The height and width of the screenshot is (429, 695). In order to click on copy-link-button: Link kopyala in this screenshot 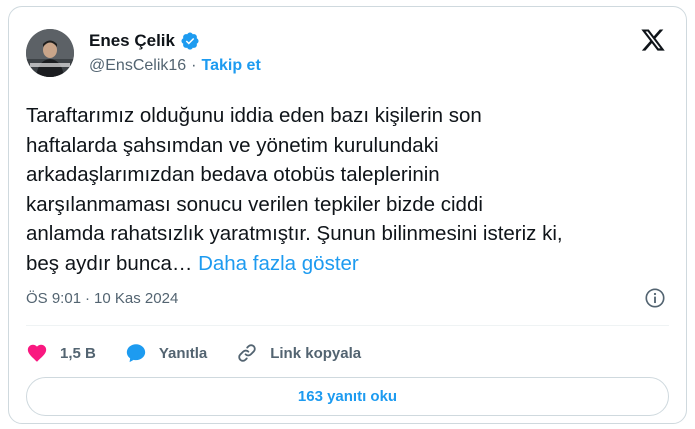, I will do `click(298, 353)`.